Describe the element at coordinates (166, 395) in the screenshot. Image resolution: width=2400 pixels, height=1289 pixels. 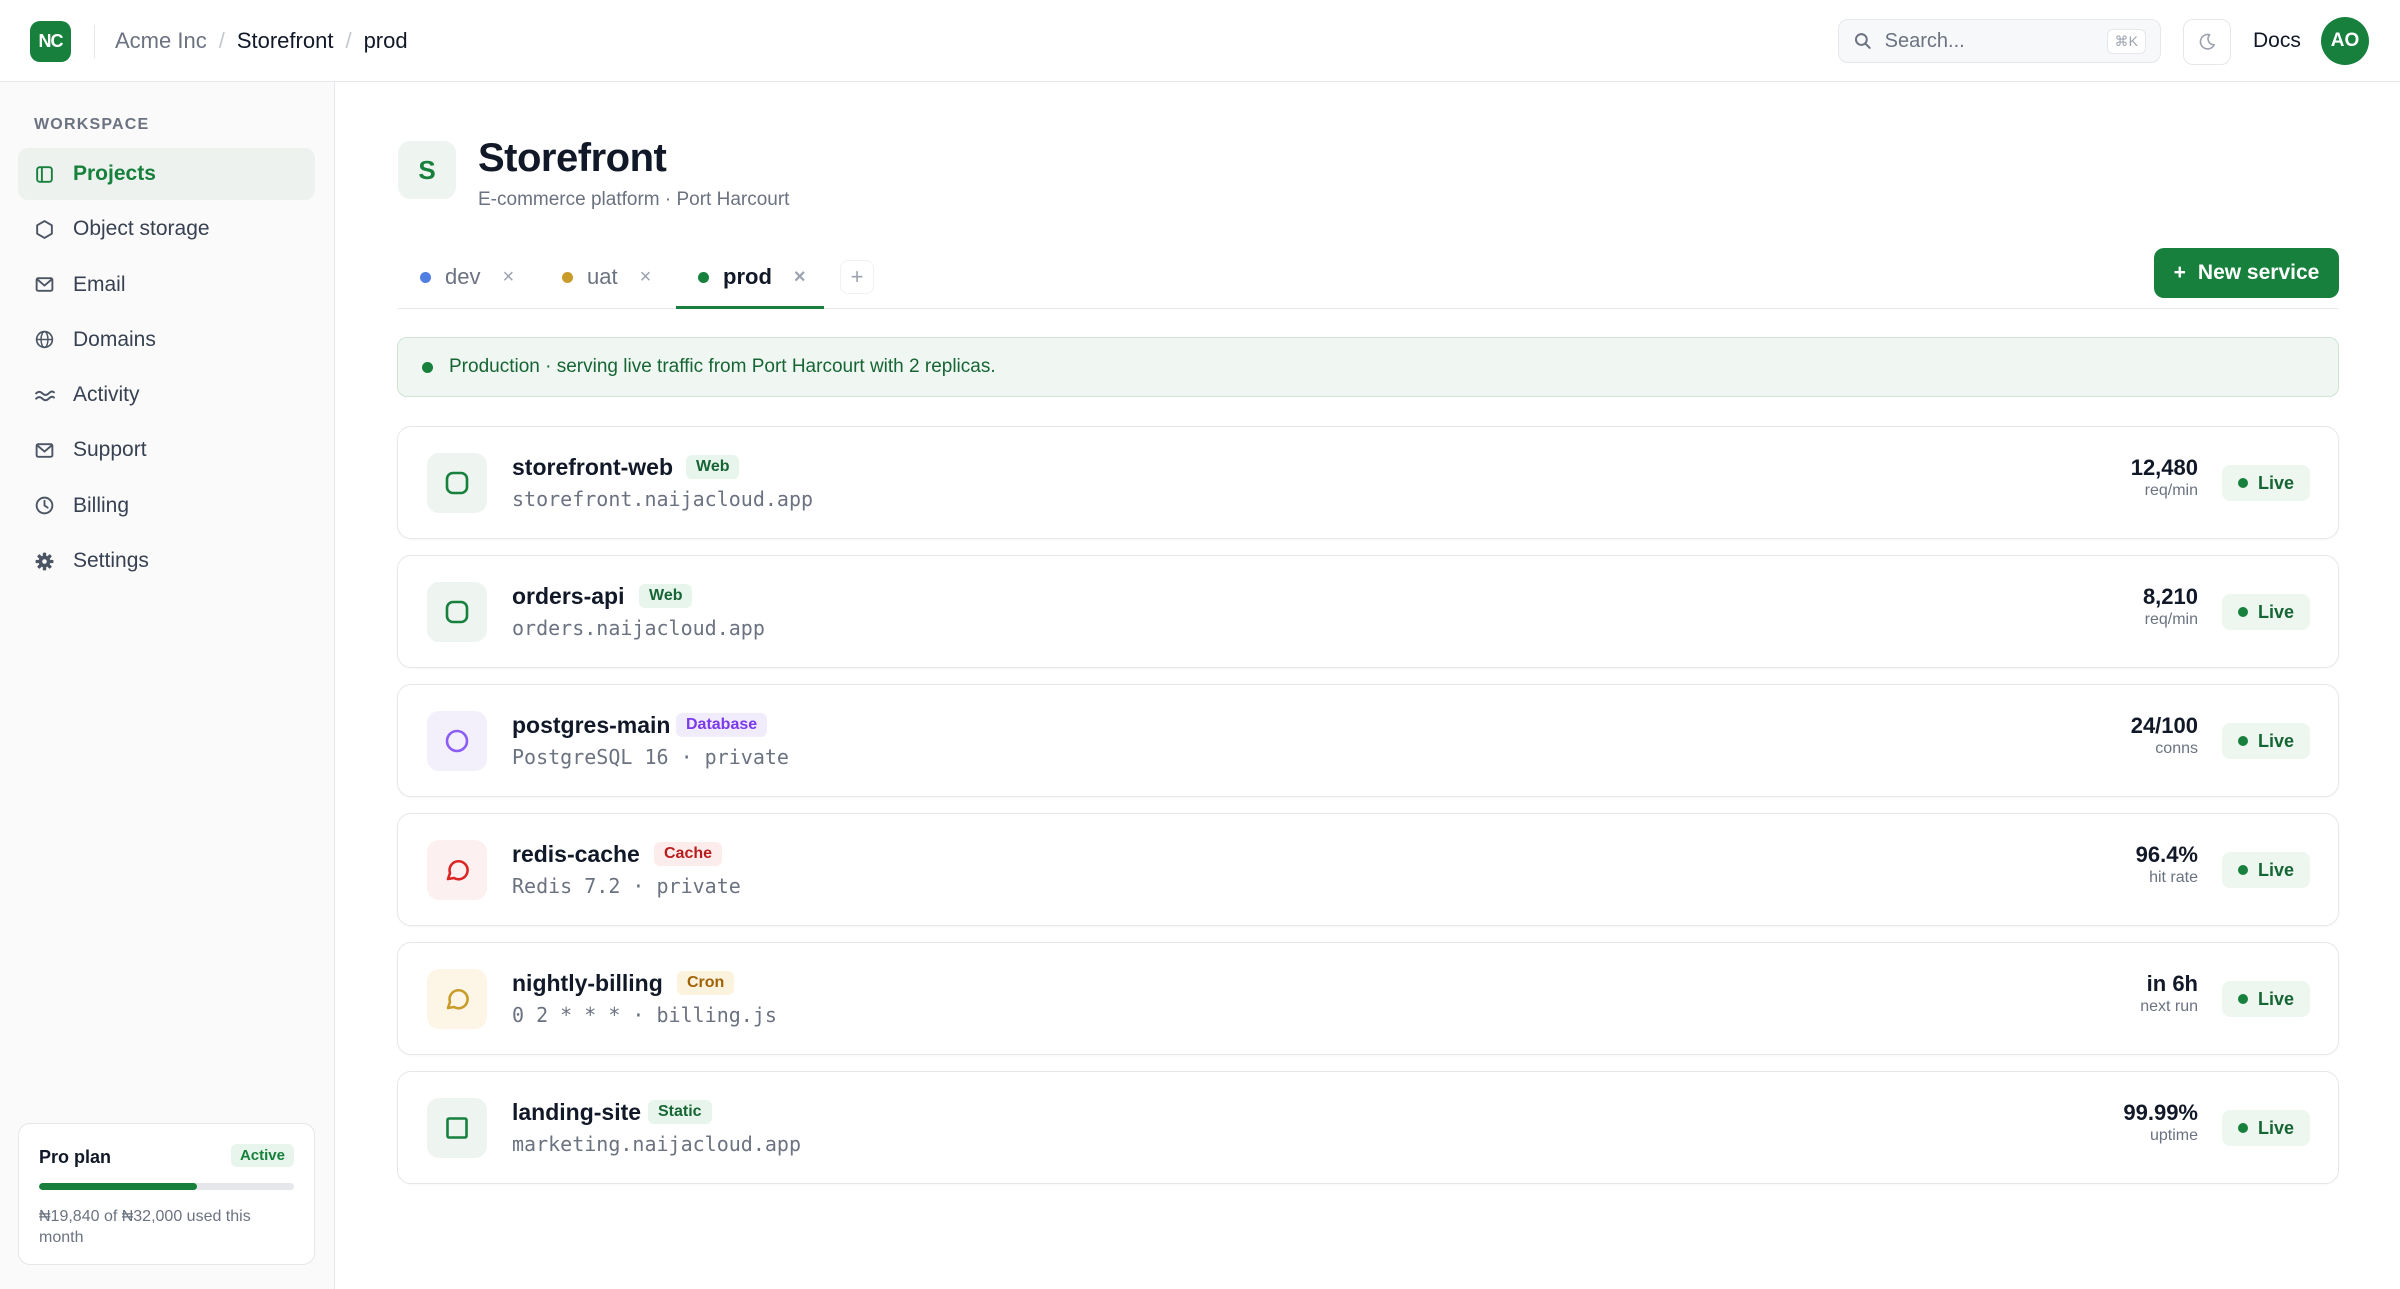
I see `sidebar-item-activity: Activity` at that location.